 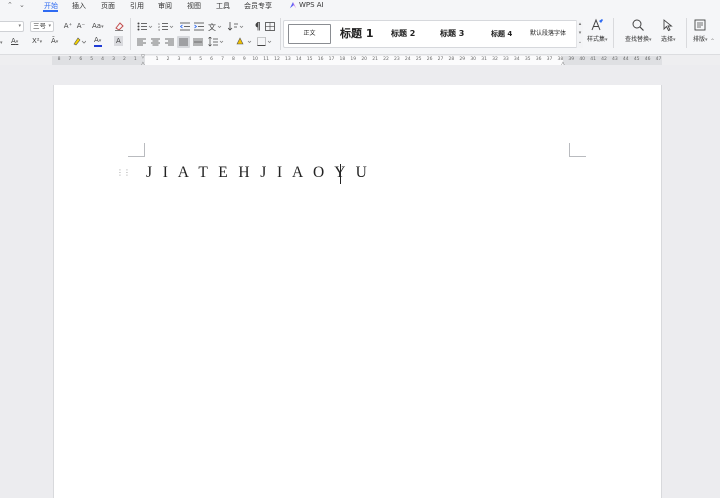 I want to click on font-grow-icon: A⁺, so click(x=68, y=26).